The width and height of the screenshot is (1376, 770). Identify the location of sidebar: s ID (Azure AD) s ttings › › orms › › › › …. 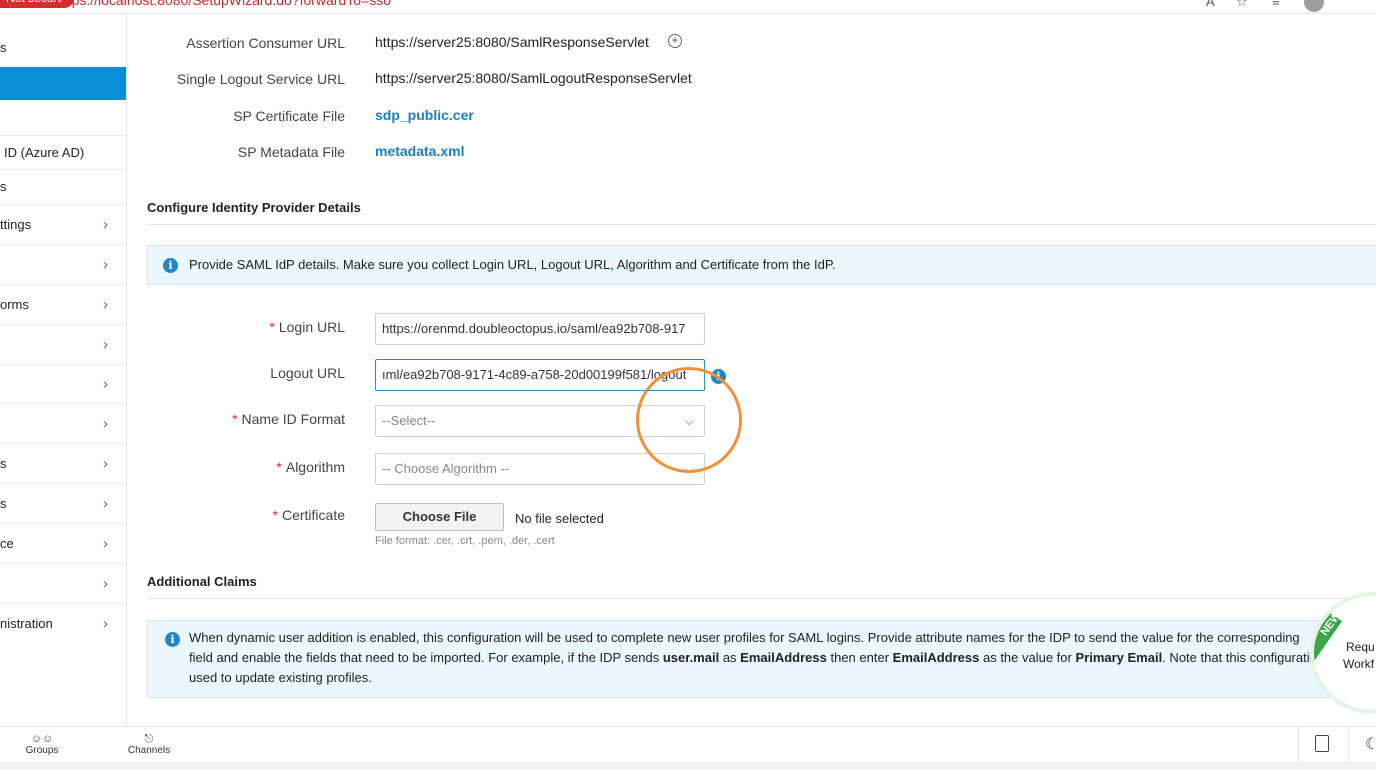
(63, 370).